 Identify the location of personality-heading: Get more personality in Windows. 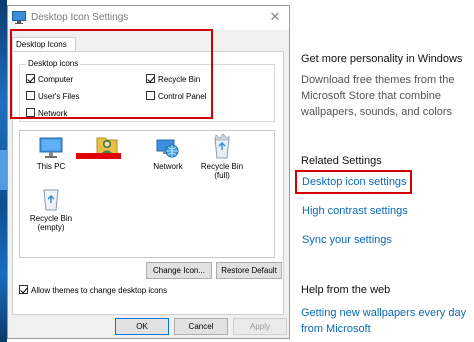
(382, 59).